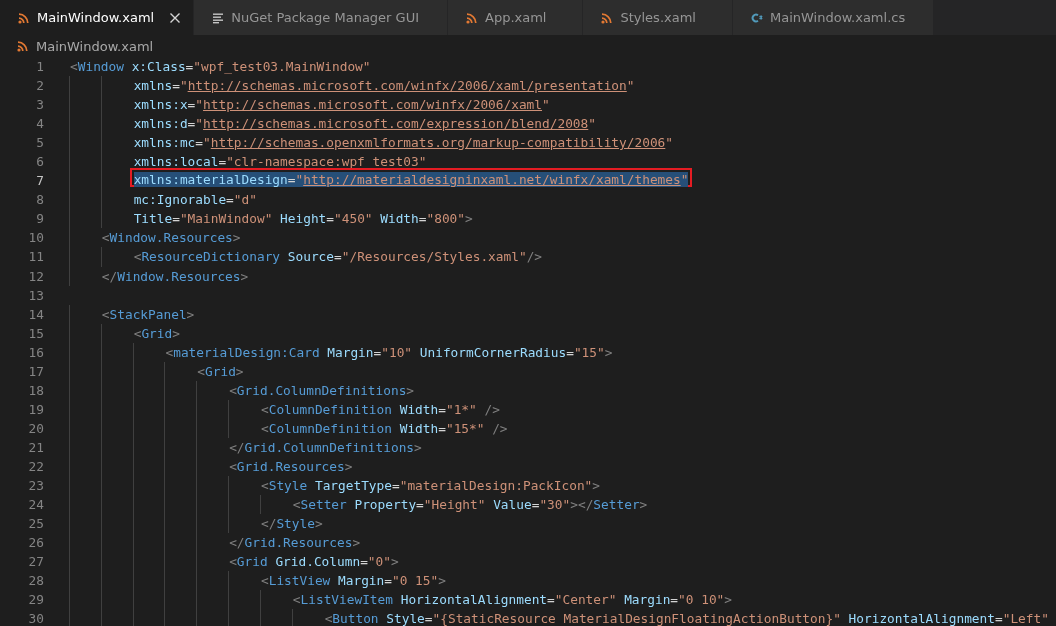  I want to click on code-line: xmlns="http://schemas.microsoft.com/winfx/2006/xaml/presentation", so click(384, 86).